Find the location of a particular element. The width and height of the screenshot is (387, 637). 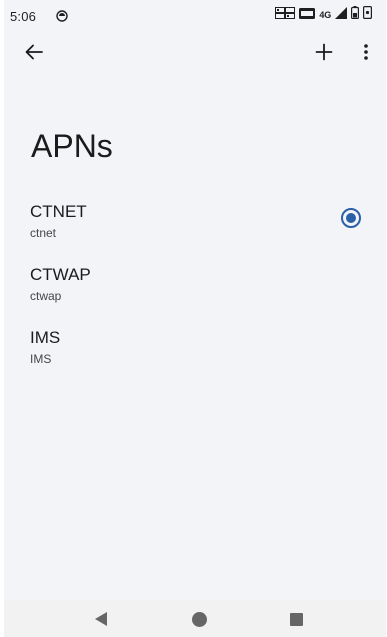

apn-radio-selected is located at coordinates (351, 218).